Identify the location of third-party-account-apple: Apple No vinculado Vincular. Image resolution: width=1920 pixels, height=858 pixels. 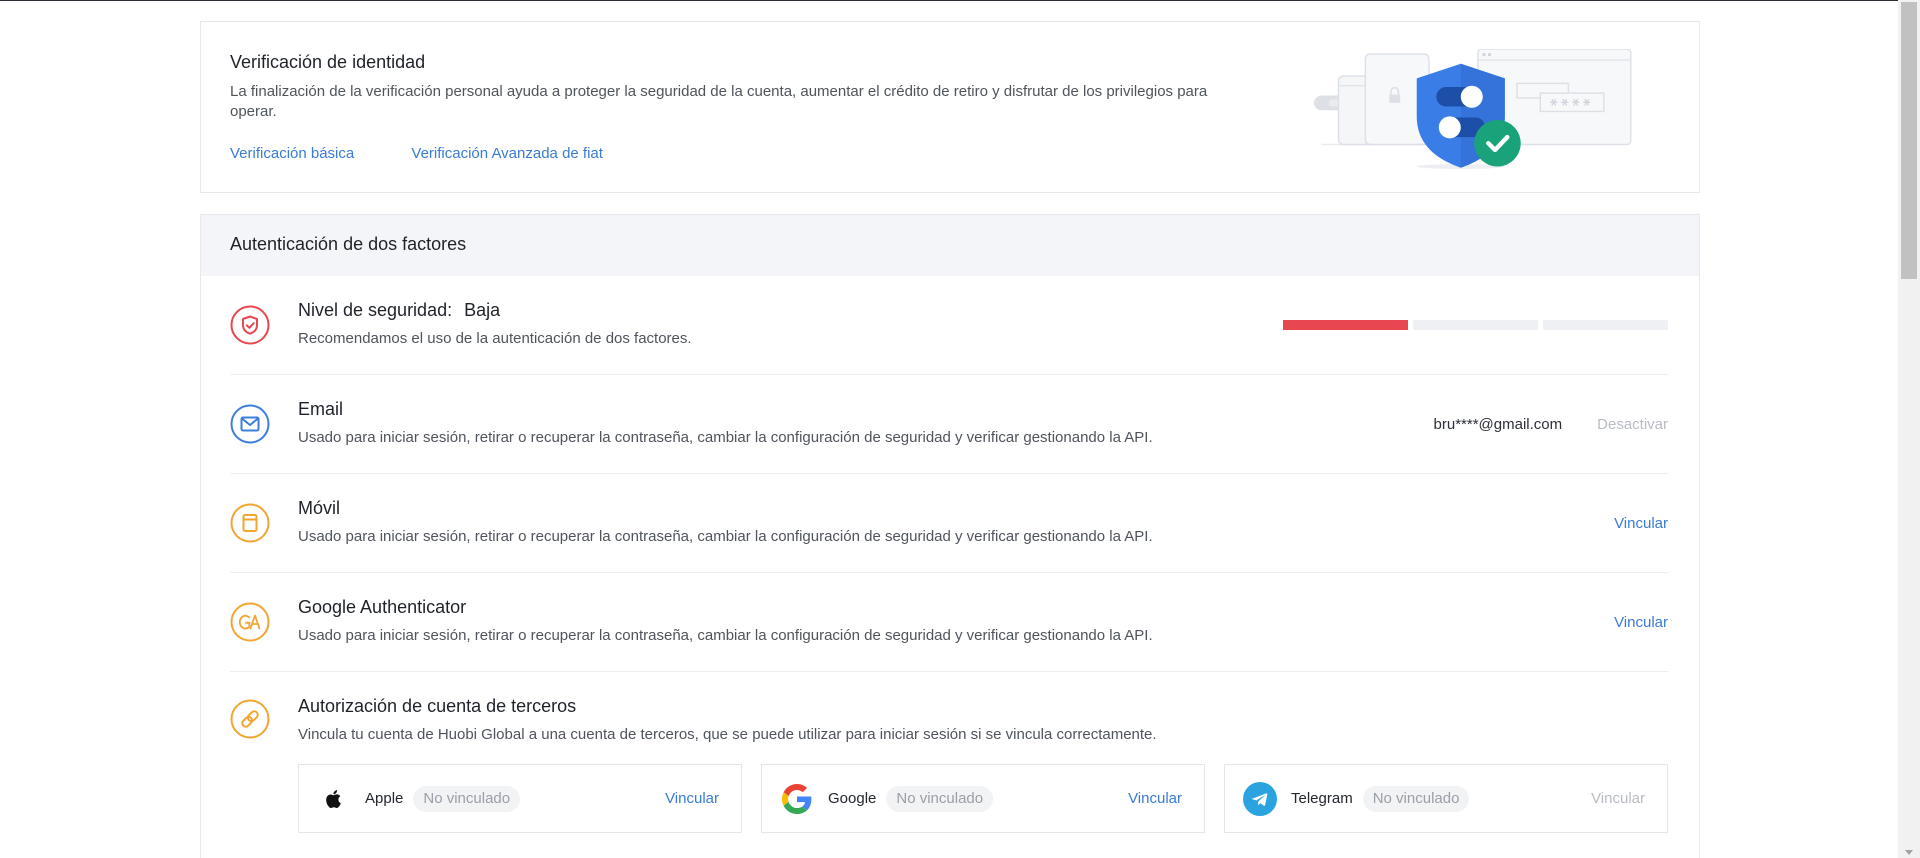
(520, 798).